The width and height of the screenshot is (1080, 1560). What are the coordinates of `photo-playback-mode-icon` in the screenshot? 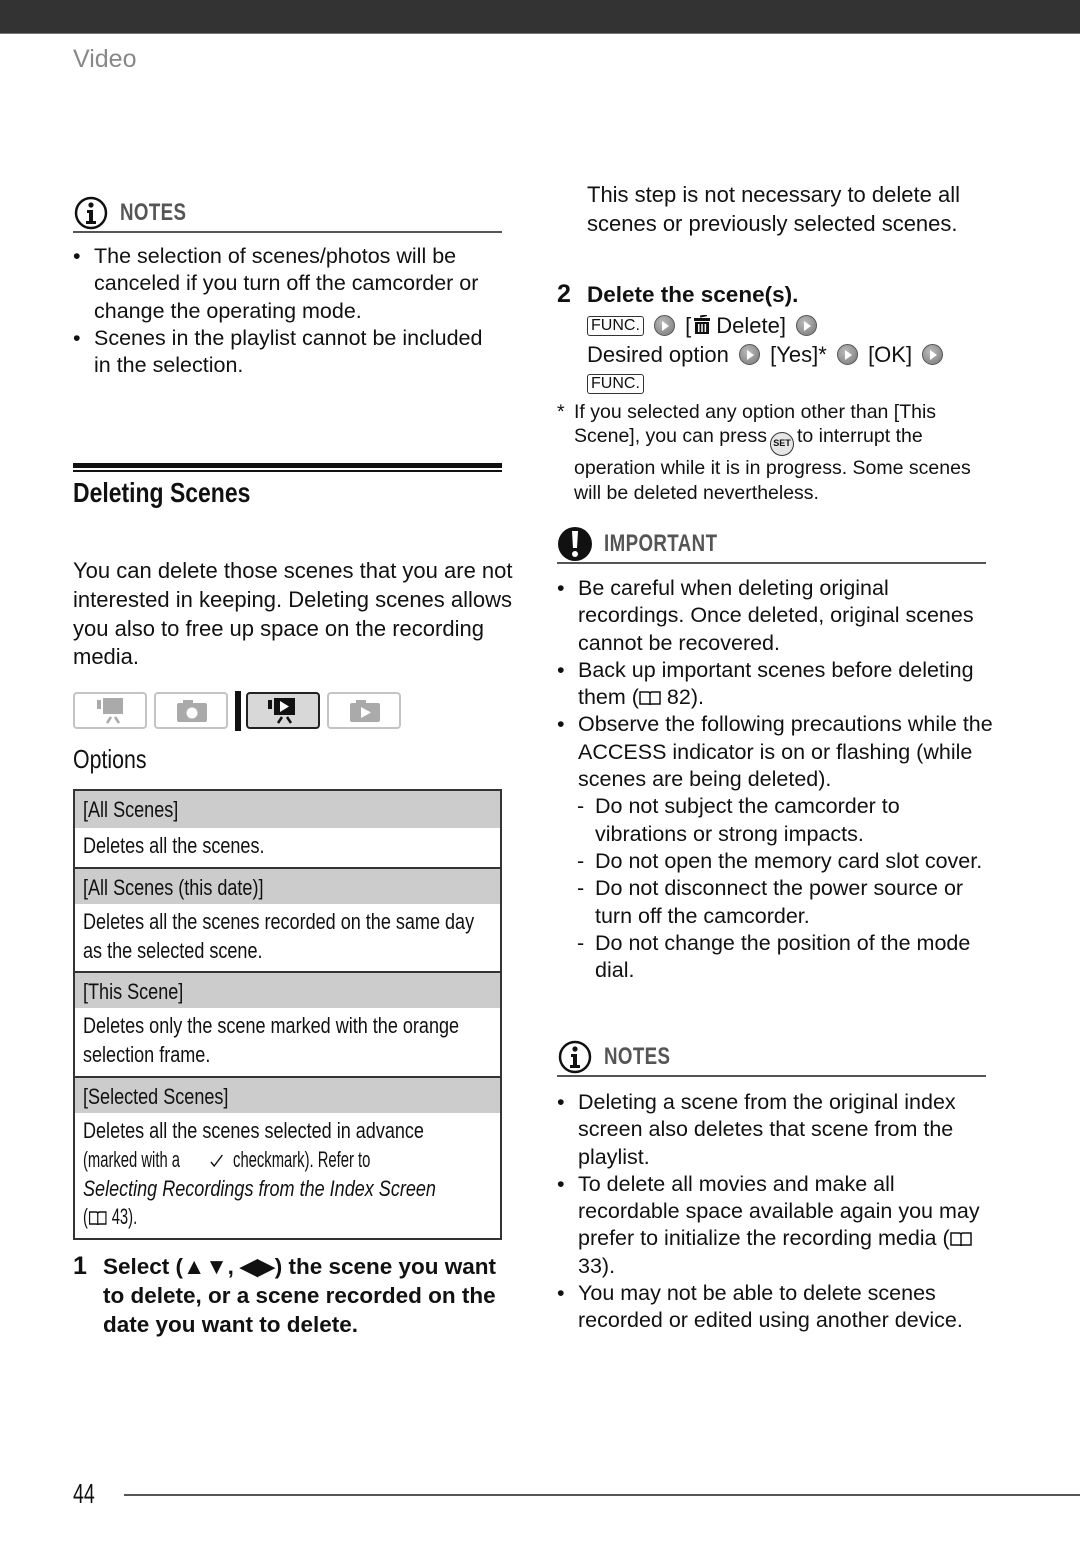 It's located at (364, 710).